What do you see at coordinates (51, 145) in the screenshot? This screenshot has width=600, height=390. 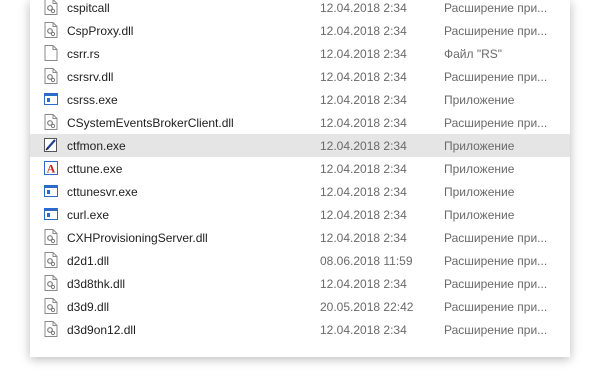 I see `ctfmon-icon` at bounding box center [51, 145].